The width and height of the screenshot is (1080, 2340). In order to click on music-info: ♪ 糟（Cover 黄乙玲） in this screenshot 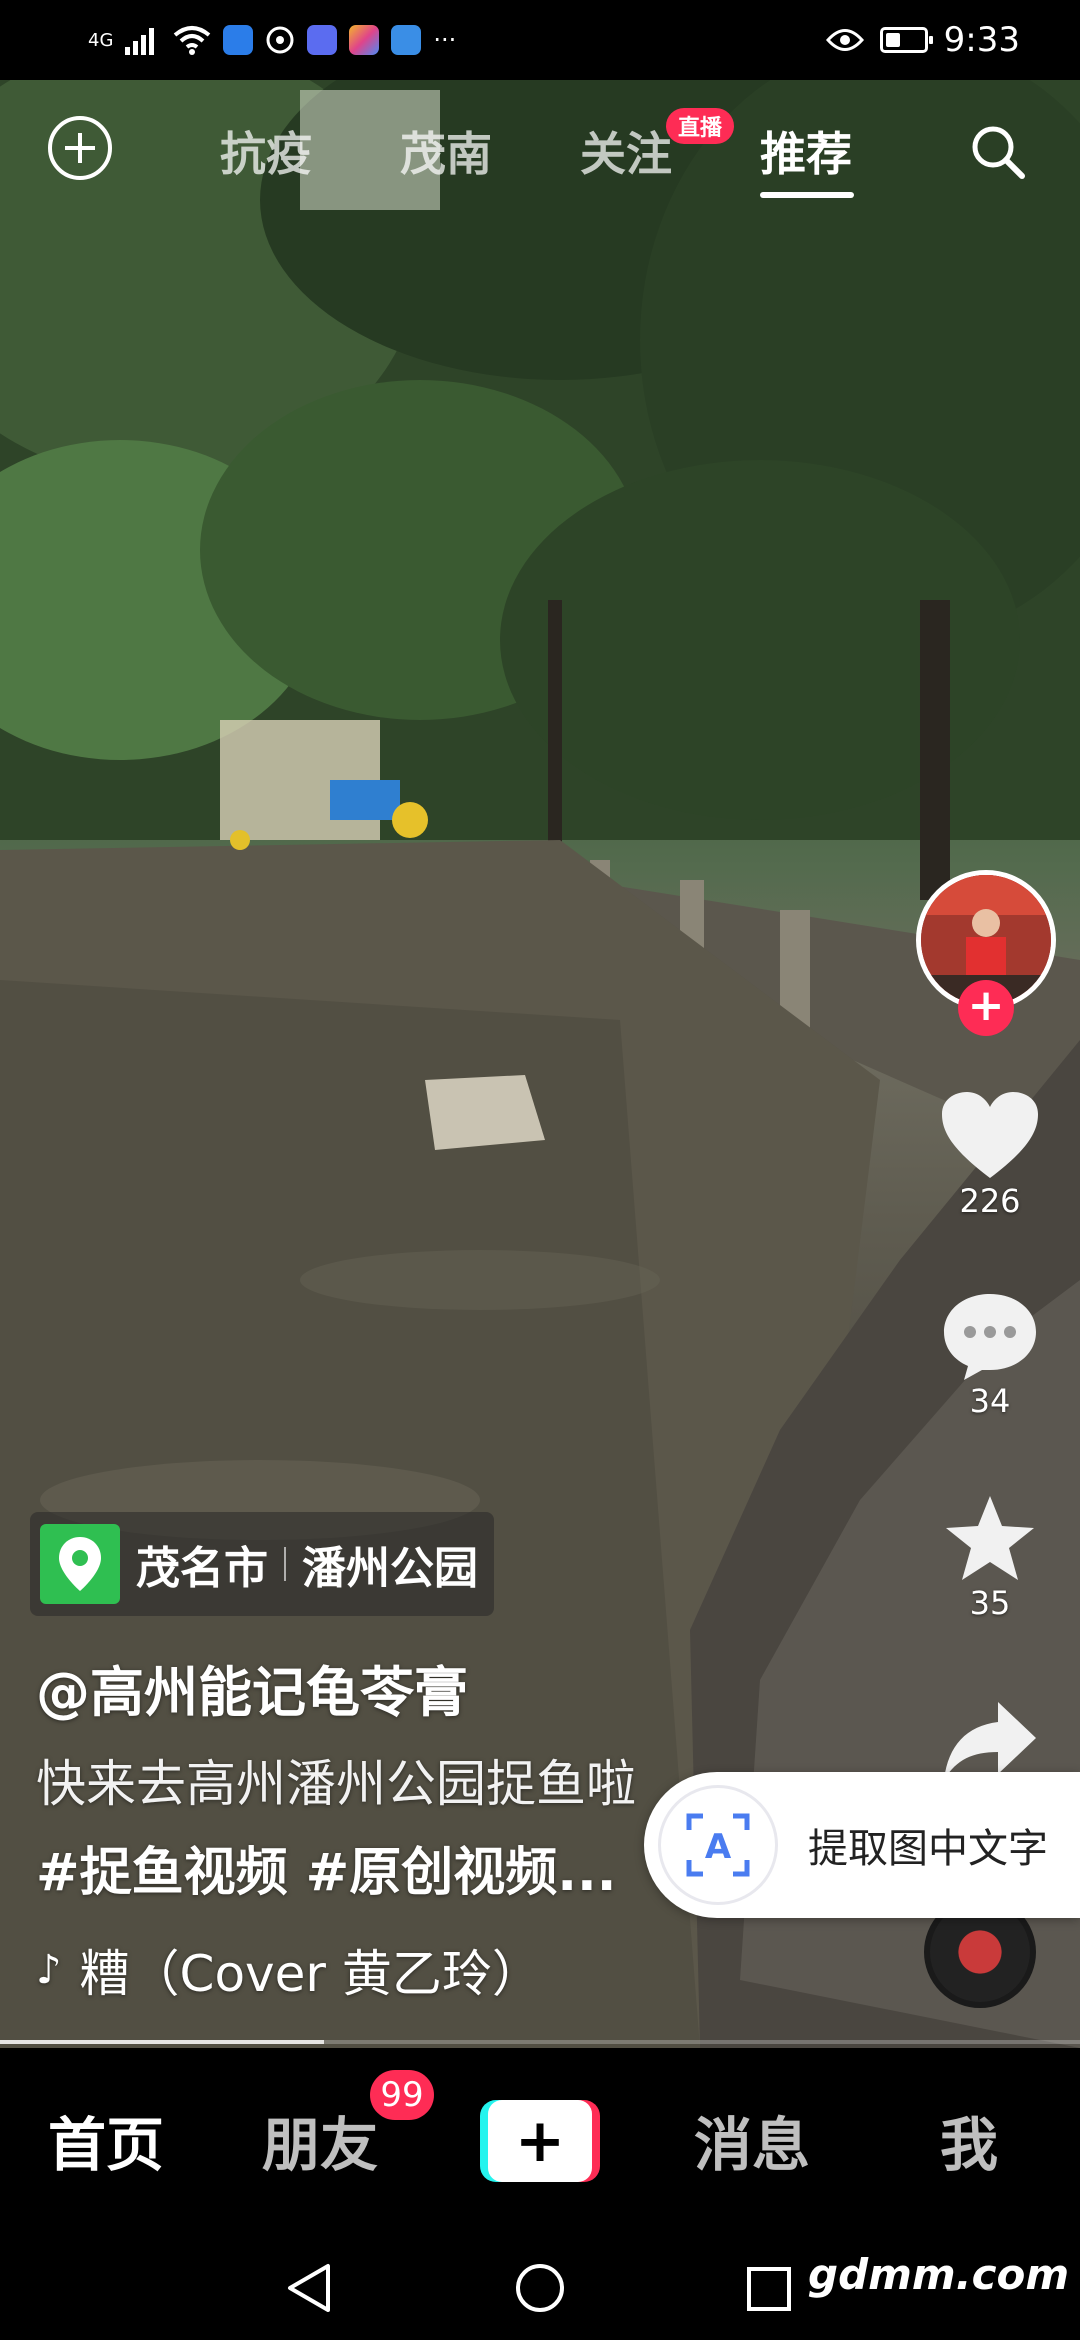, I will do `click(289, 1970)`.